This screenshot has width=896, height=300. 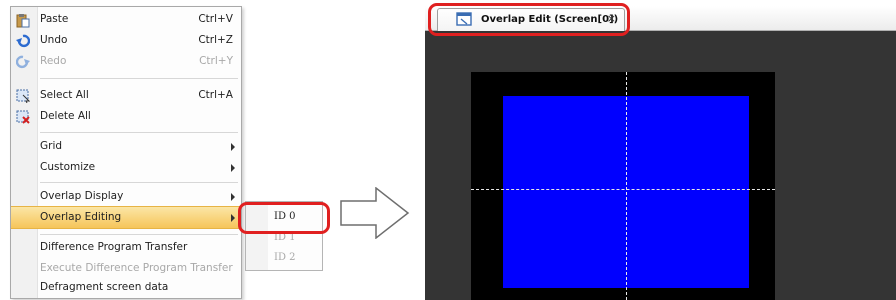 What do you see at coordinates (626, 186) in the screenshot?
I see `vertical-center-guide` at bounding box center [626, 186].